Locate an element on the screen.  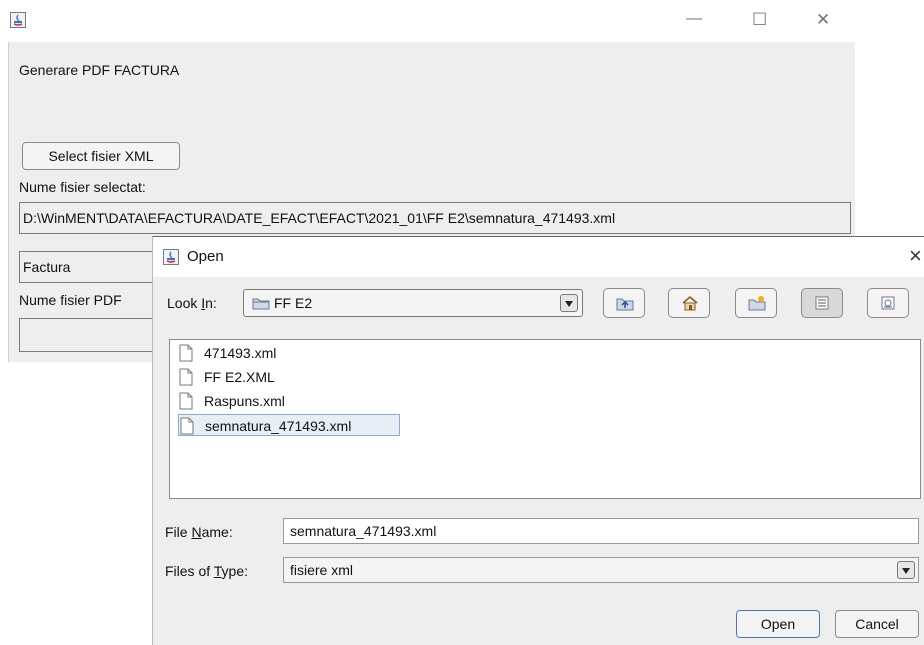
file-name-label: File Name: is located at coordinates (199, 532).